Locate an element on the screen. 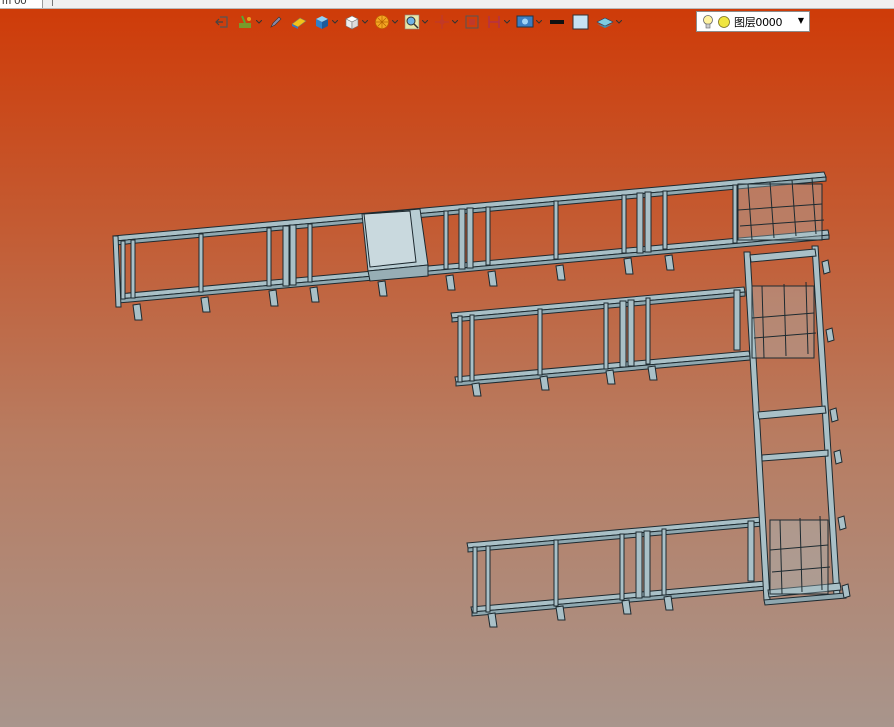  pen-icon is located at coordinates (276, 22).